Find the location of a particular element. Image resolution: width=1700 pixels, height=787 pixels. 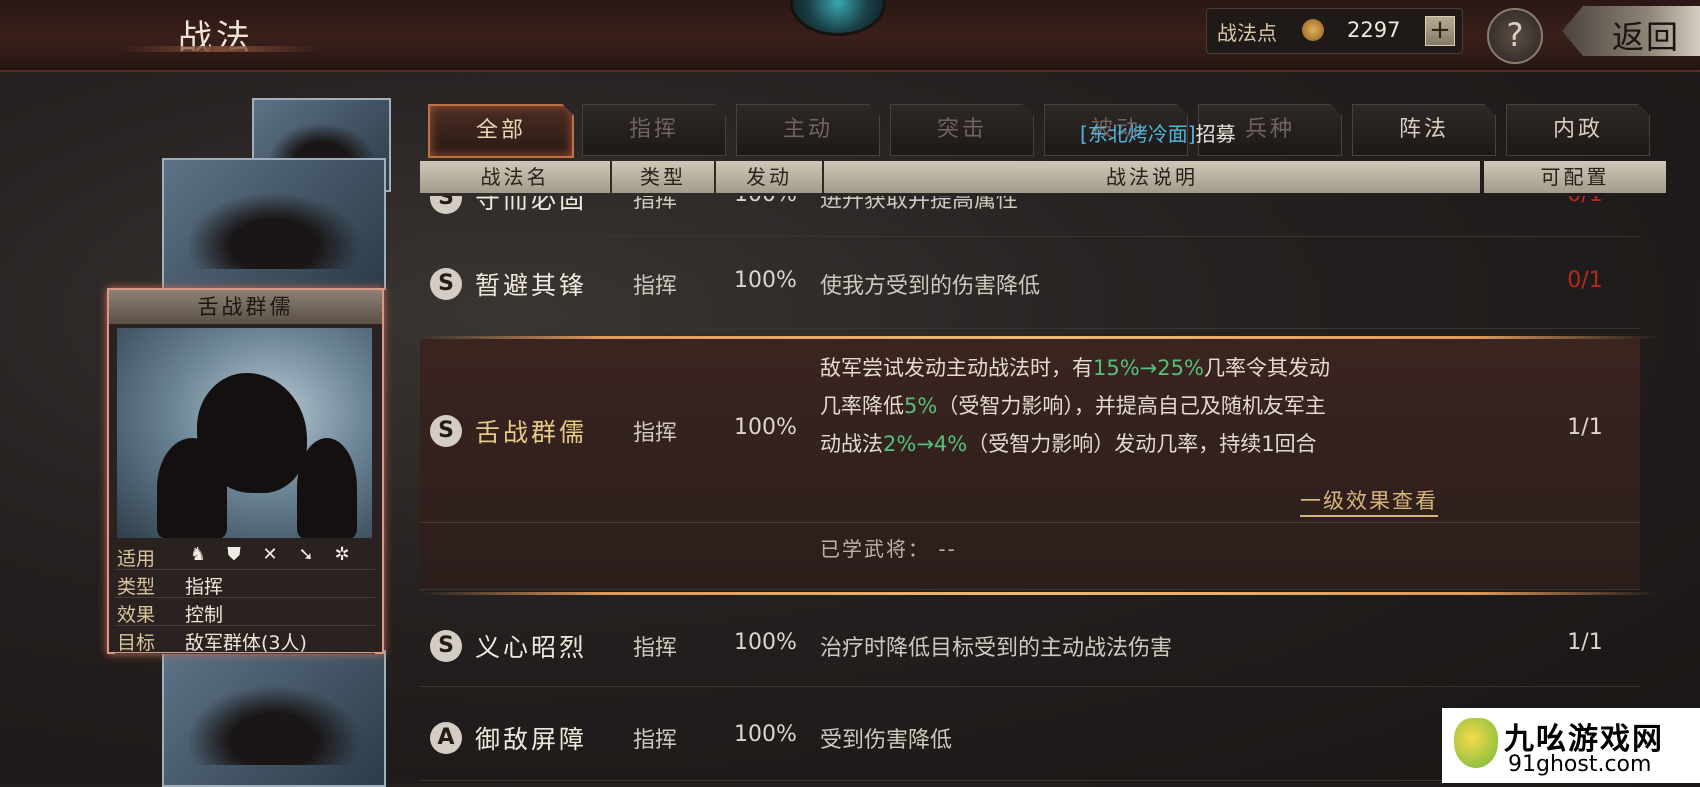

card-artwork is located at coordinates (244, 433).